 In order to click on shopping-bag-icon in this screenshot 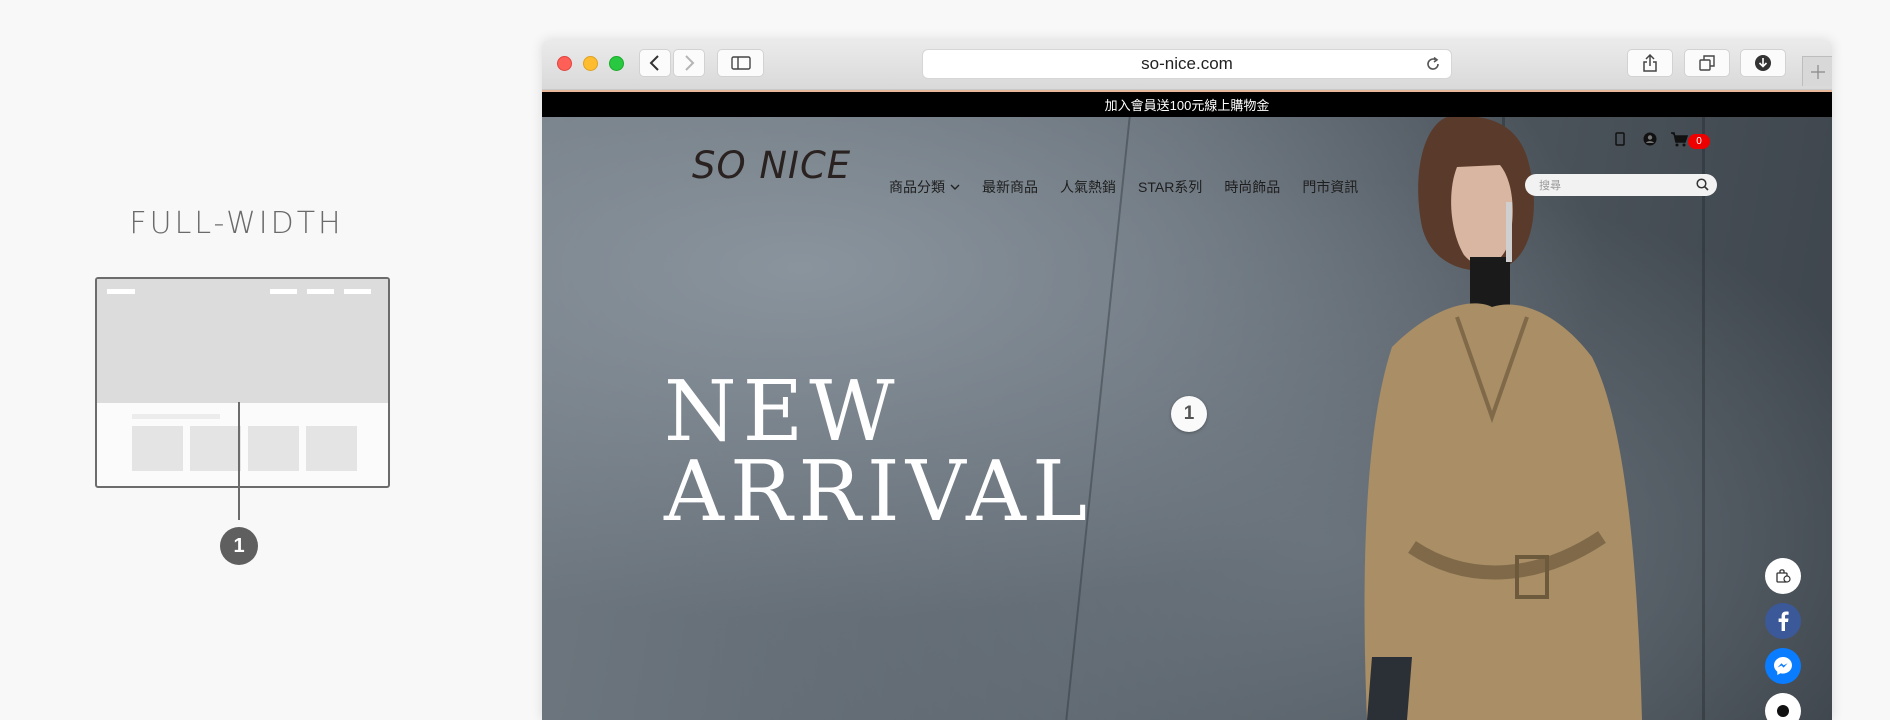, I will do `click(1783, 576)`.